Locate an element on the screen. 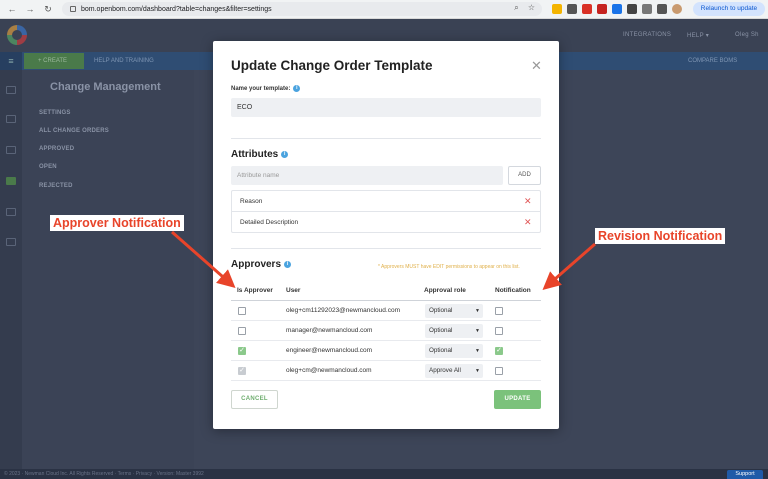  bookmark-star-icon: ☆ is located at coordinates (531, 7).